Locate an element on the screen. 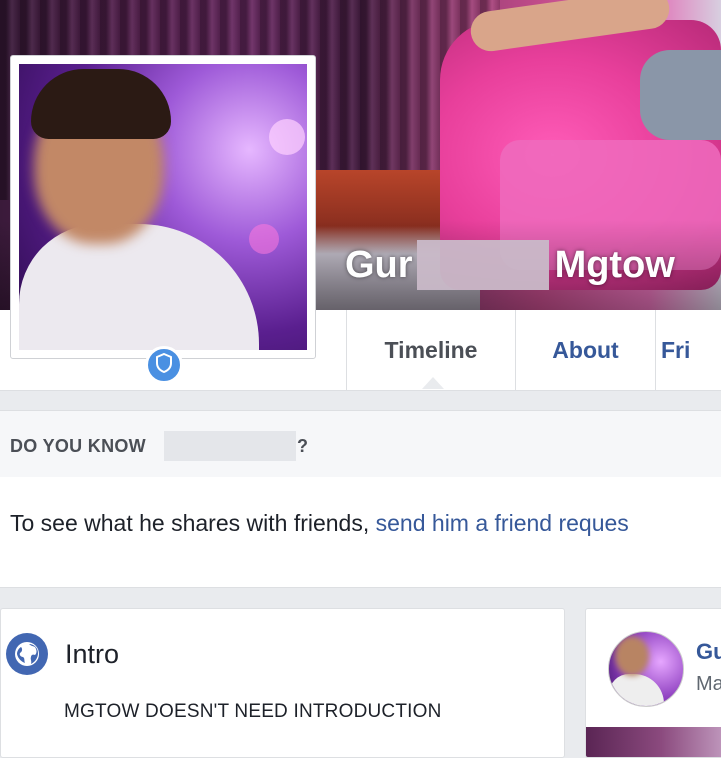 The width and height of the screenshot is (721, 758). side-card-name: Gu is located at coordinates (708, 652).